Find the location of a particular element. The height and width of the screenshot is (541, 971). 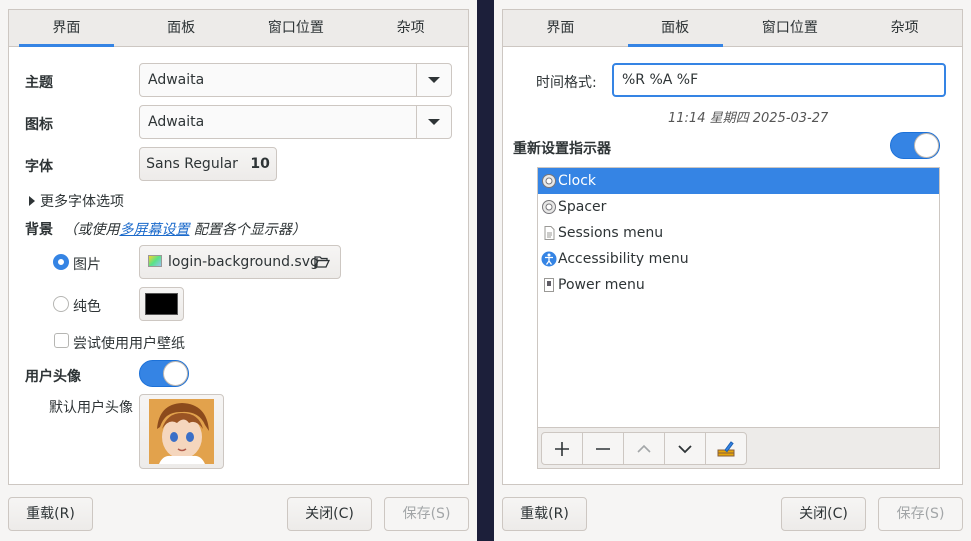

background-label: 背景 is located at coordinates (39, 230).